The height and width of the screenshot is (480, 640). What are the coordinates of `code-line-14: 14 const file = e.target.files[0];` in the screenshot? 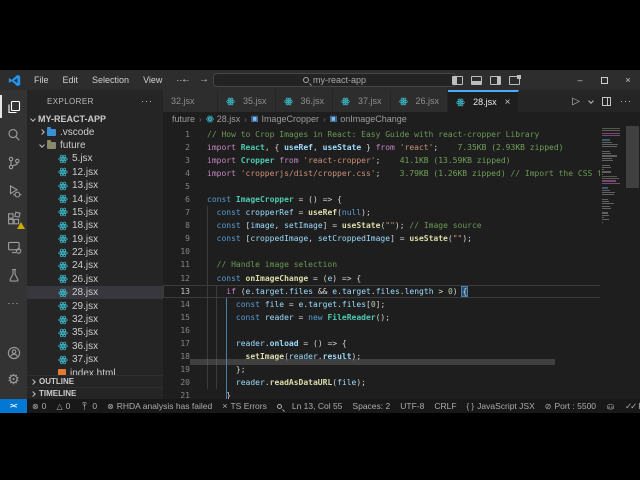 It's located at (401, 304).